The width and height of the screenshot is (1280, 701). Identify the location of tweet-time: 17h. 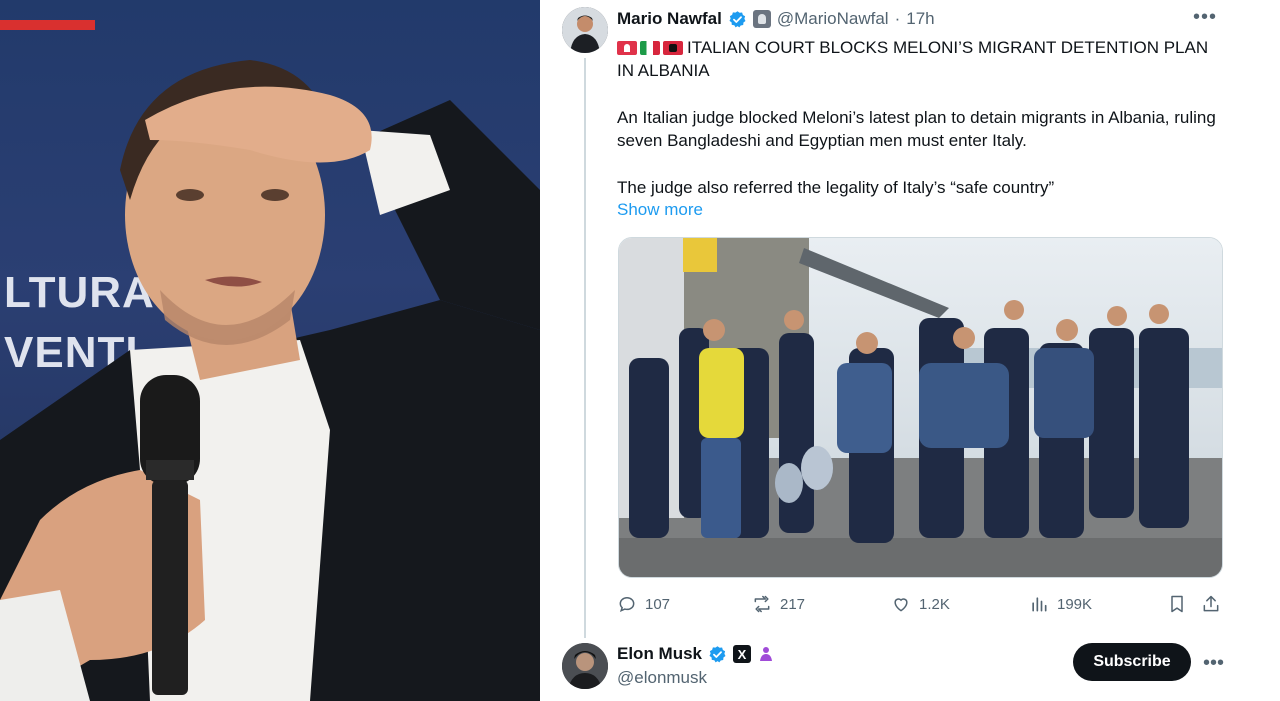
(920, 19).